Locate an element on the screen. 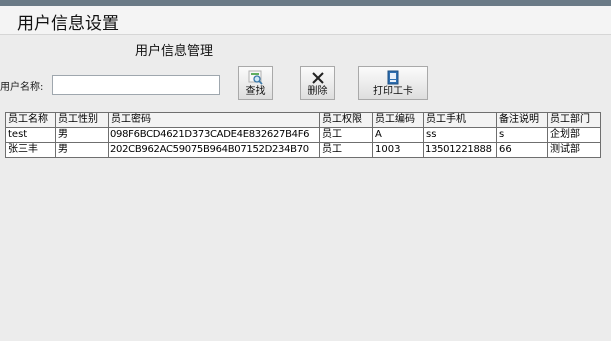  print-badge-button-label: 打印工卡 is located at coordinates (393, 91).